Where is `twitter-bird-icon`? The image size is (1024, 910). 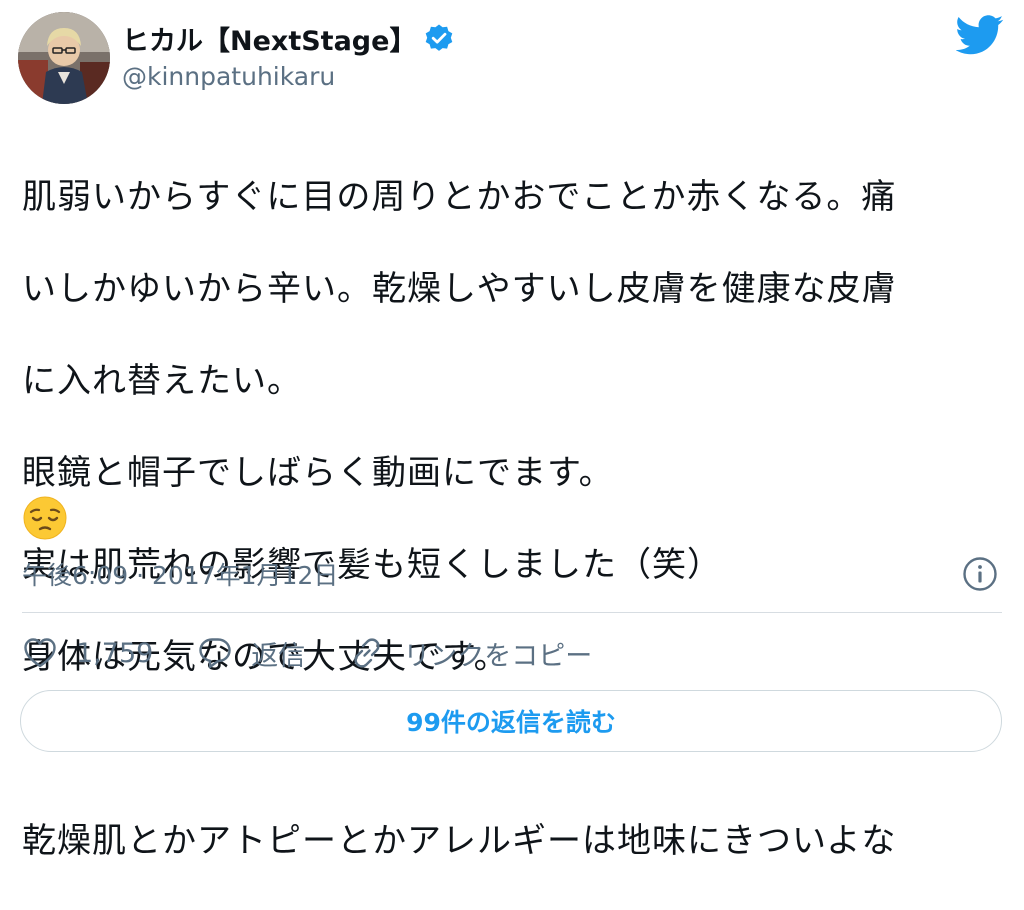 twitter-bird-icon is located at coordinates (979, 35).